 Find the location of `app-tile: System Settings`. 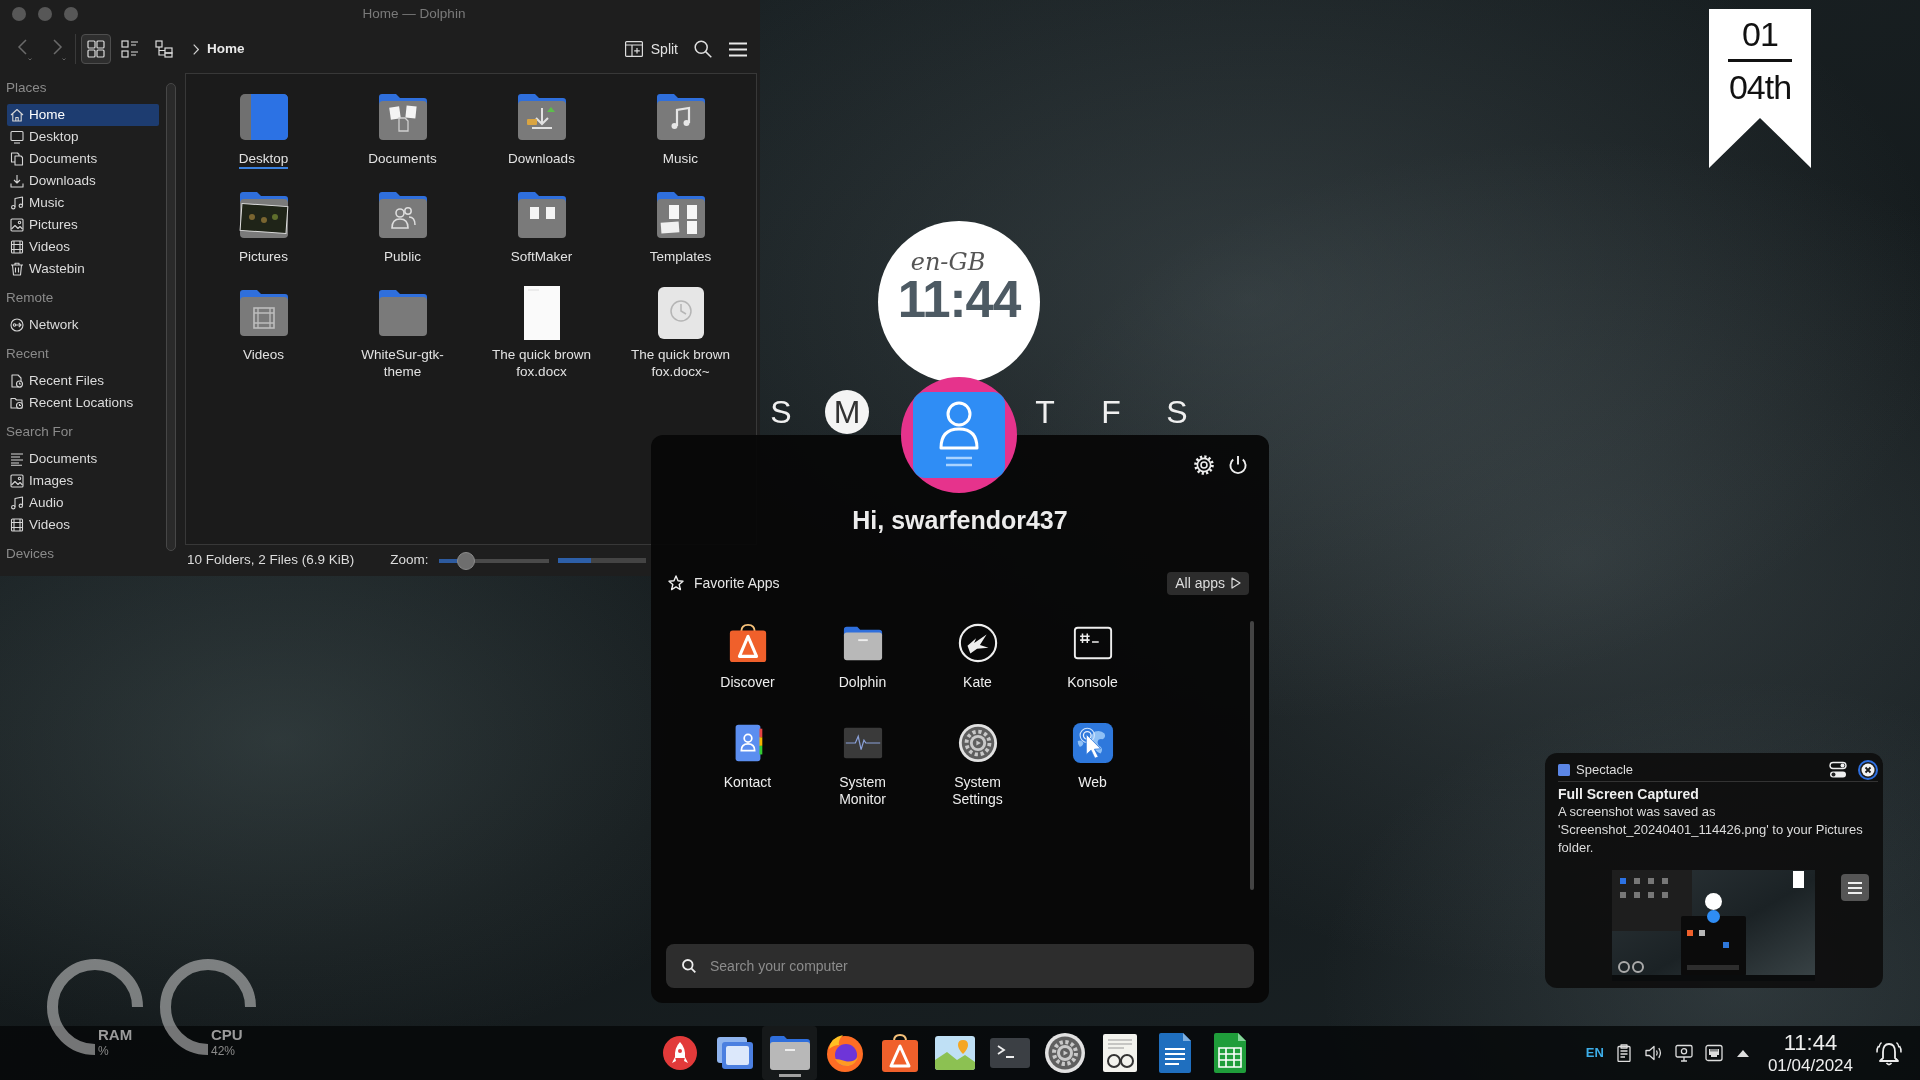

app-tile: System Settings is located at coordinates (977, 765).